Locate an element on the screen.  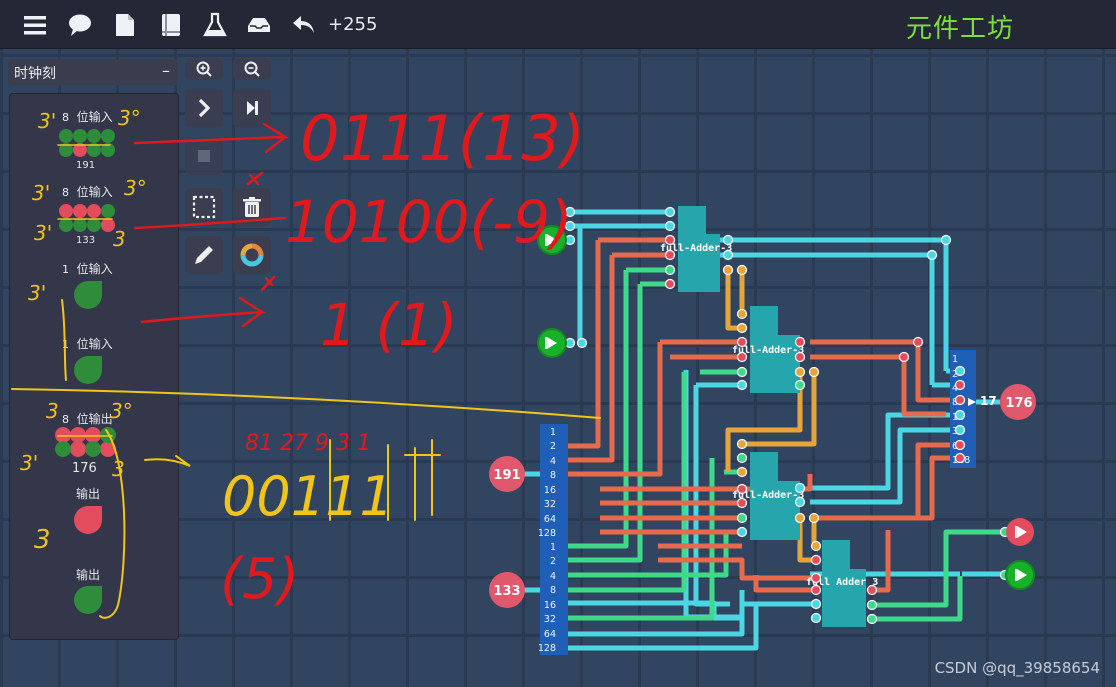
byte-output-value: 176 is located at coordinates (1018, 403).